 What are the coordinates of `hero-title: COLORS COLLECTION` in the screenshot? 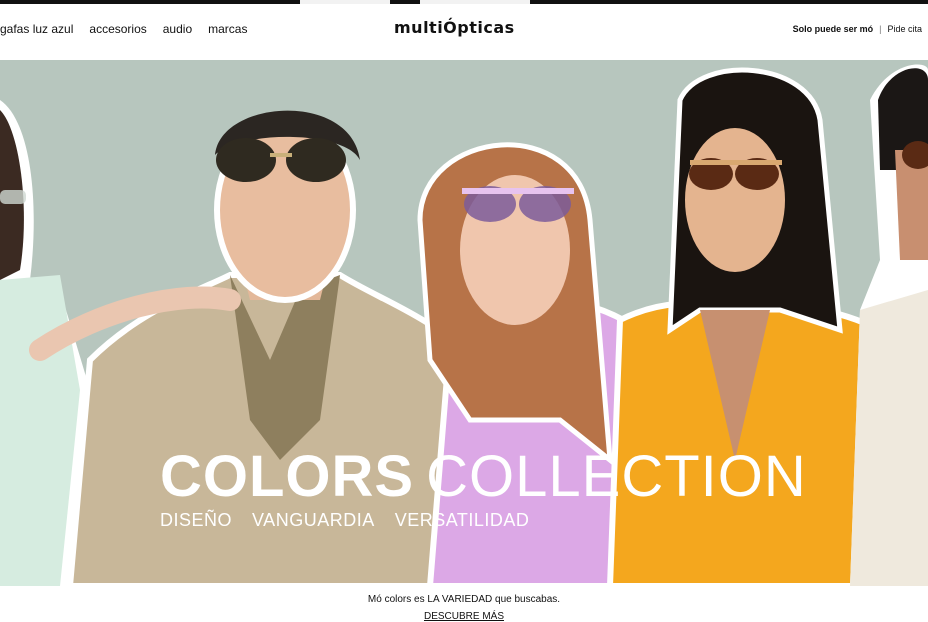 It's located at (483, 477).